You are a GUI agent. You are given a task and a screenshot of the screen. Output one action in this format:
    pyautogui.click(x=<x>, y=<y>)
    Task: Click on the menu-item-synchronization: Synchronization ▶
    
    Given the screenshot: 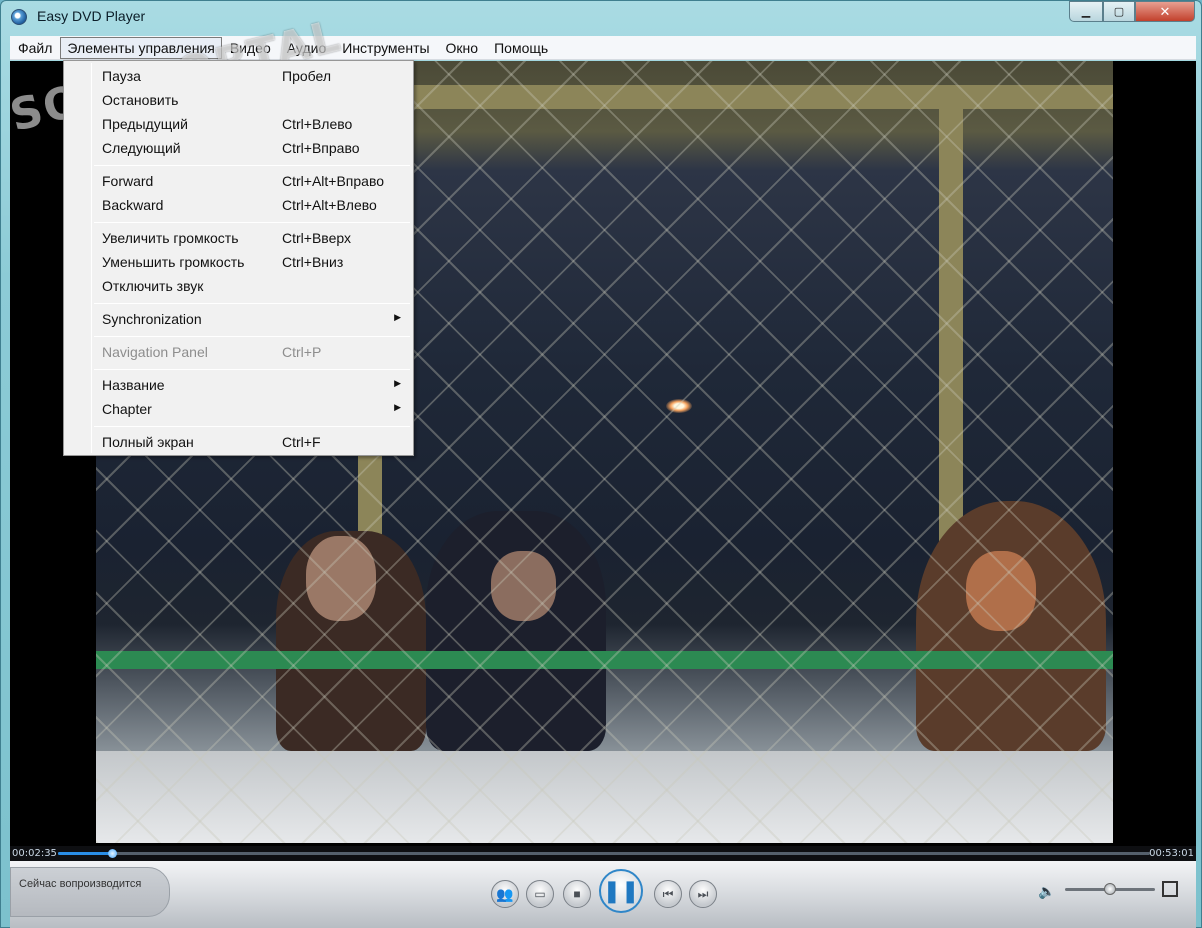 What is the action you would take?
    pyautogui.click(x=238, y=319)
    